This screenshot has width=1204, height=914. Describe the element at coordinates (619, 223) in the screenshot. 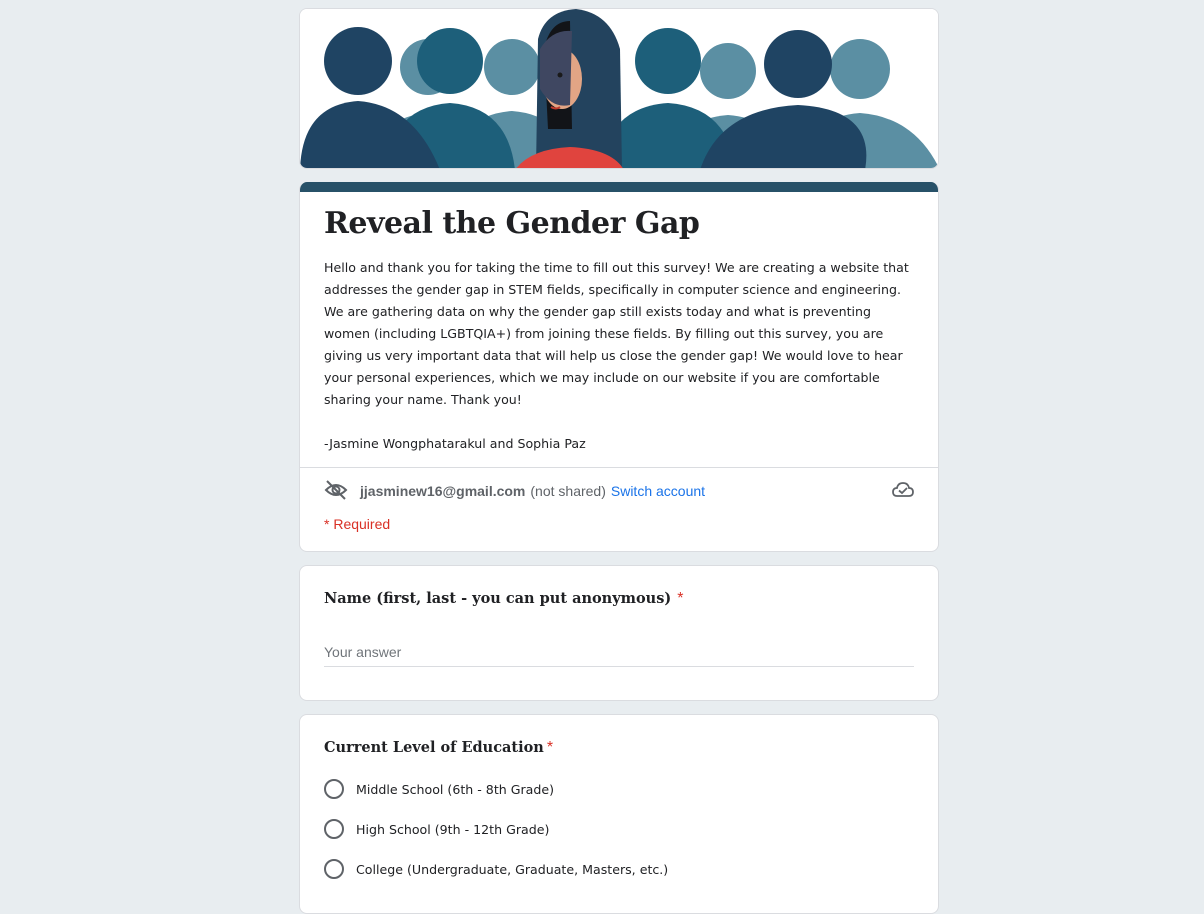

I see `form-title: Reveal the Gender Gap` at that location.